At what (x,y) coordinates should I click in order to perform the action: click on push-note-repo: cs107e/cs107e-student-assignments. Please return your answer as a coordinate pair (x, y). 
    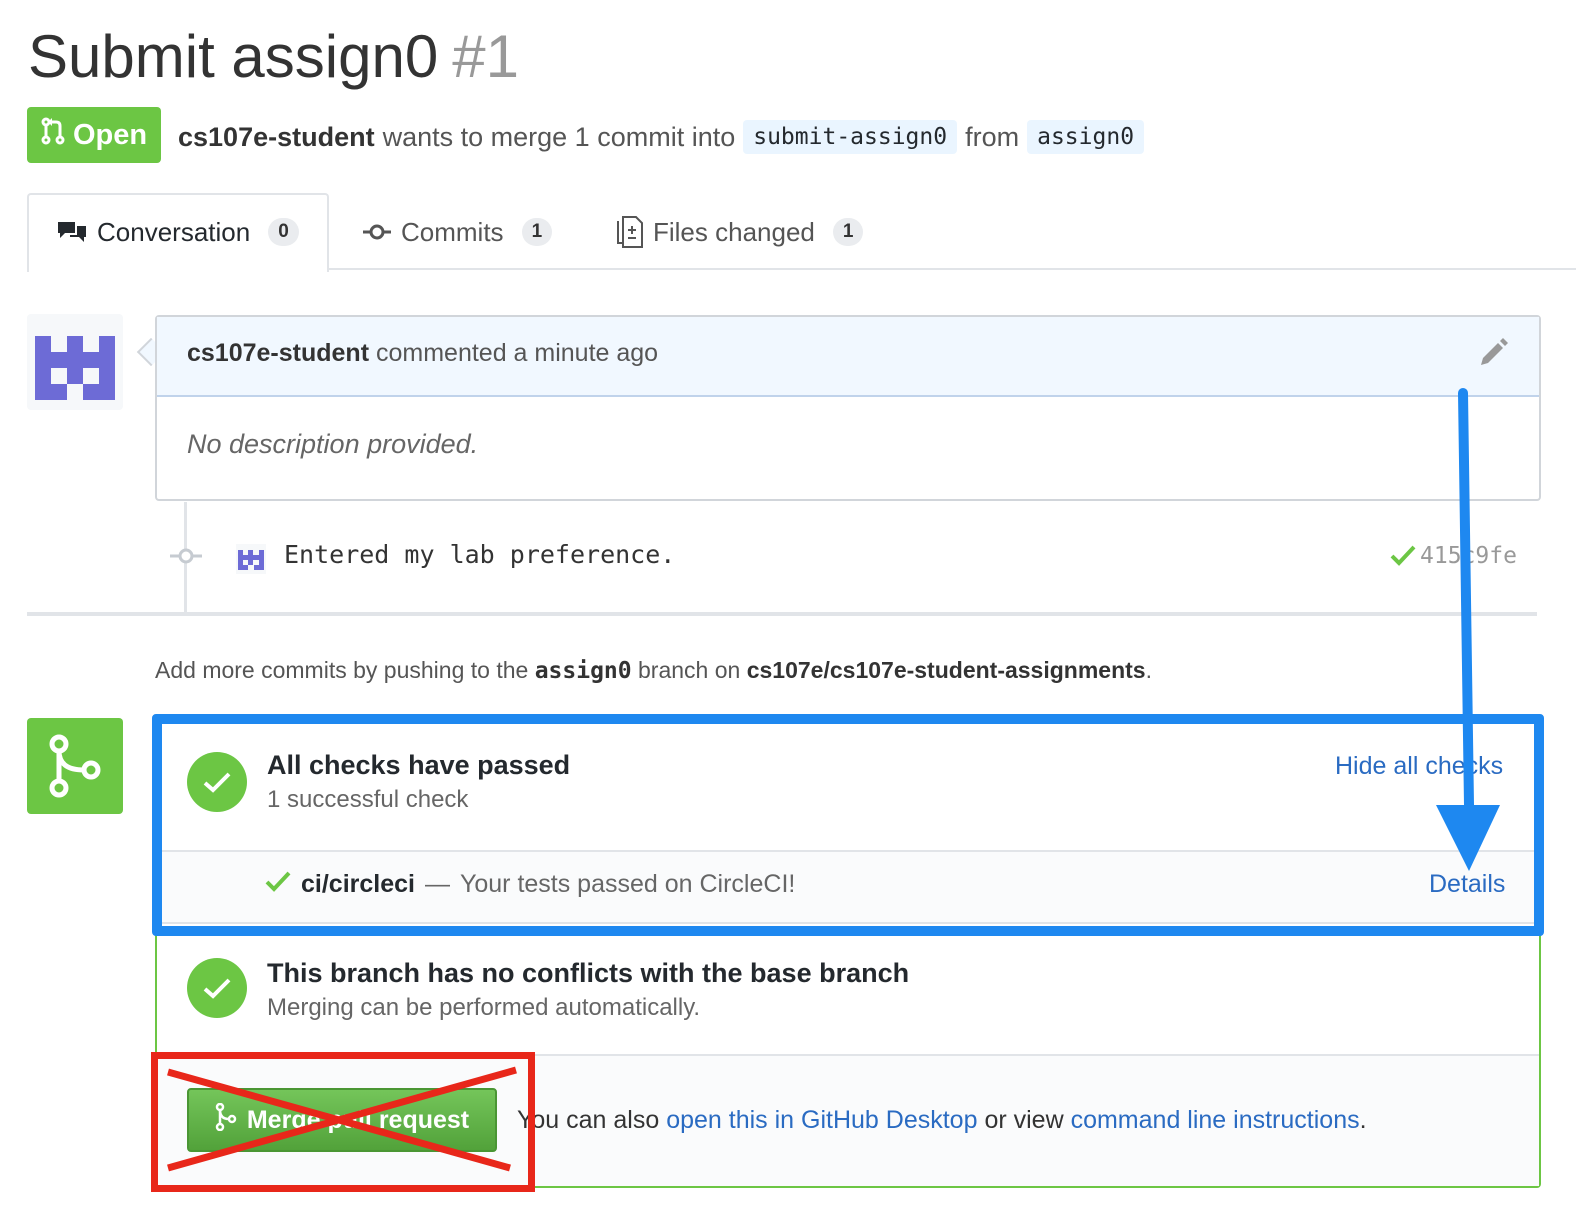
    Looking at the image, I should click on (946, 670).